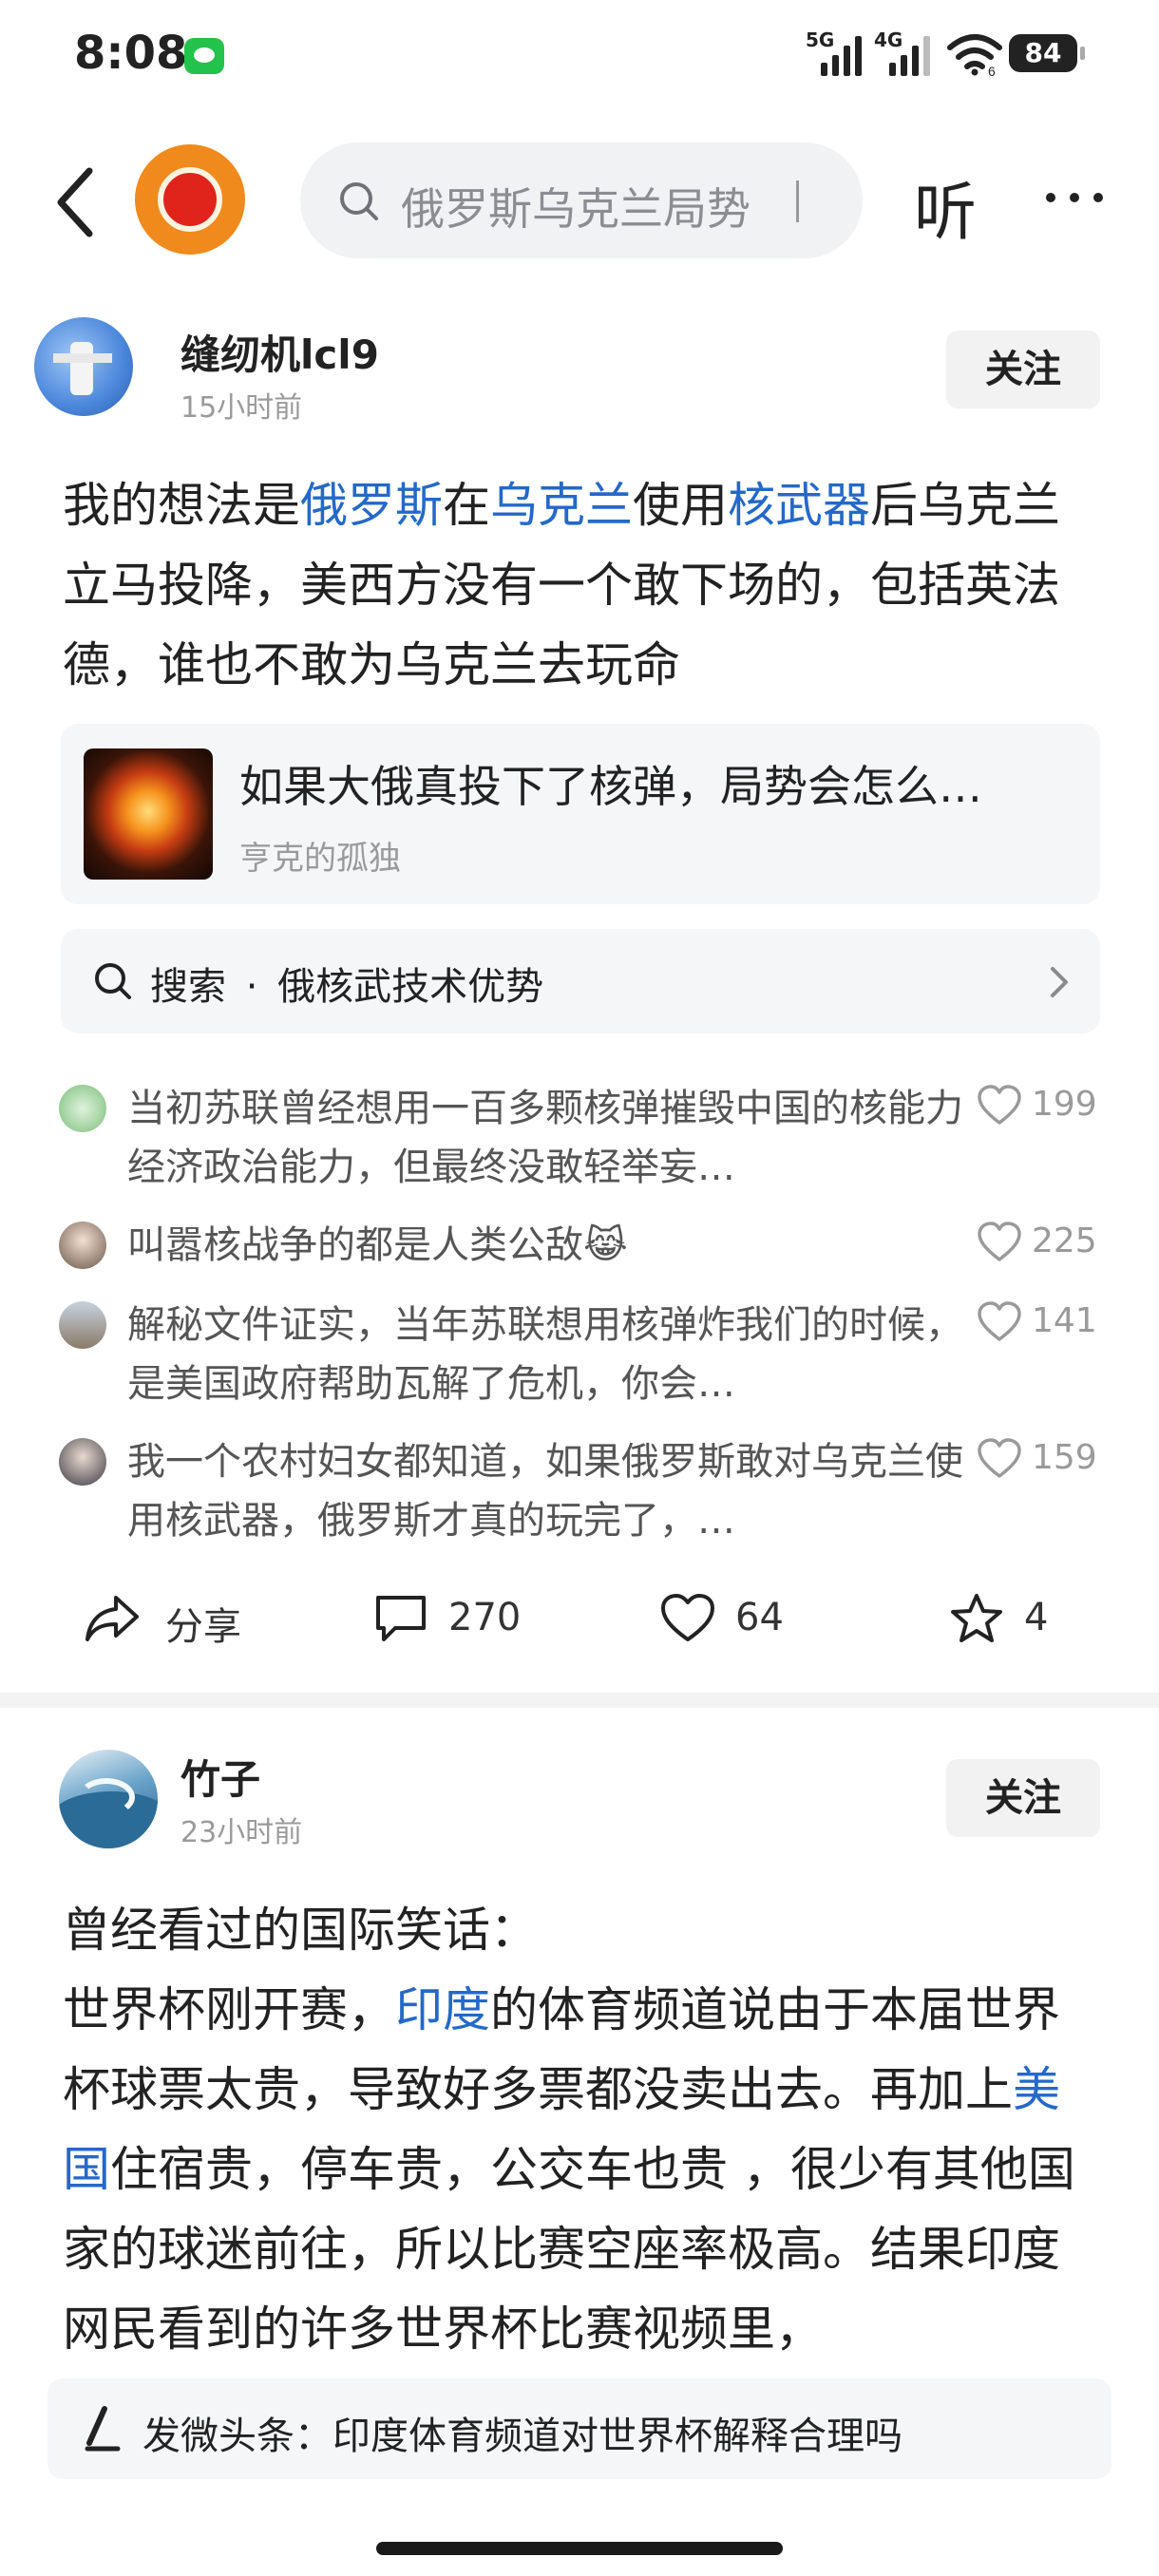 The width and height of the screenshot is (1159, 2576). What do you see at coordinates (904, 52) in the screenshot?
I see `signal-4g-icon: 4G` at bounding box center [904, 52].